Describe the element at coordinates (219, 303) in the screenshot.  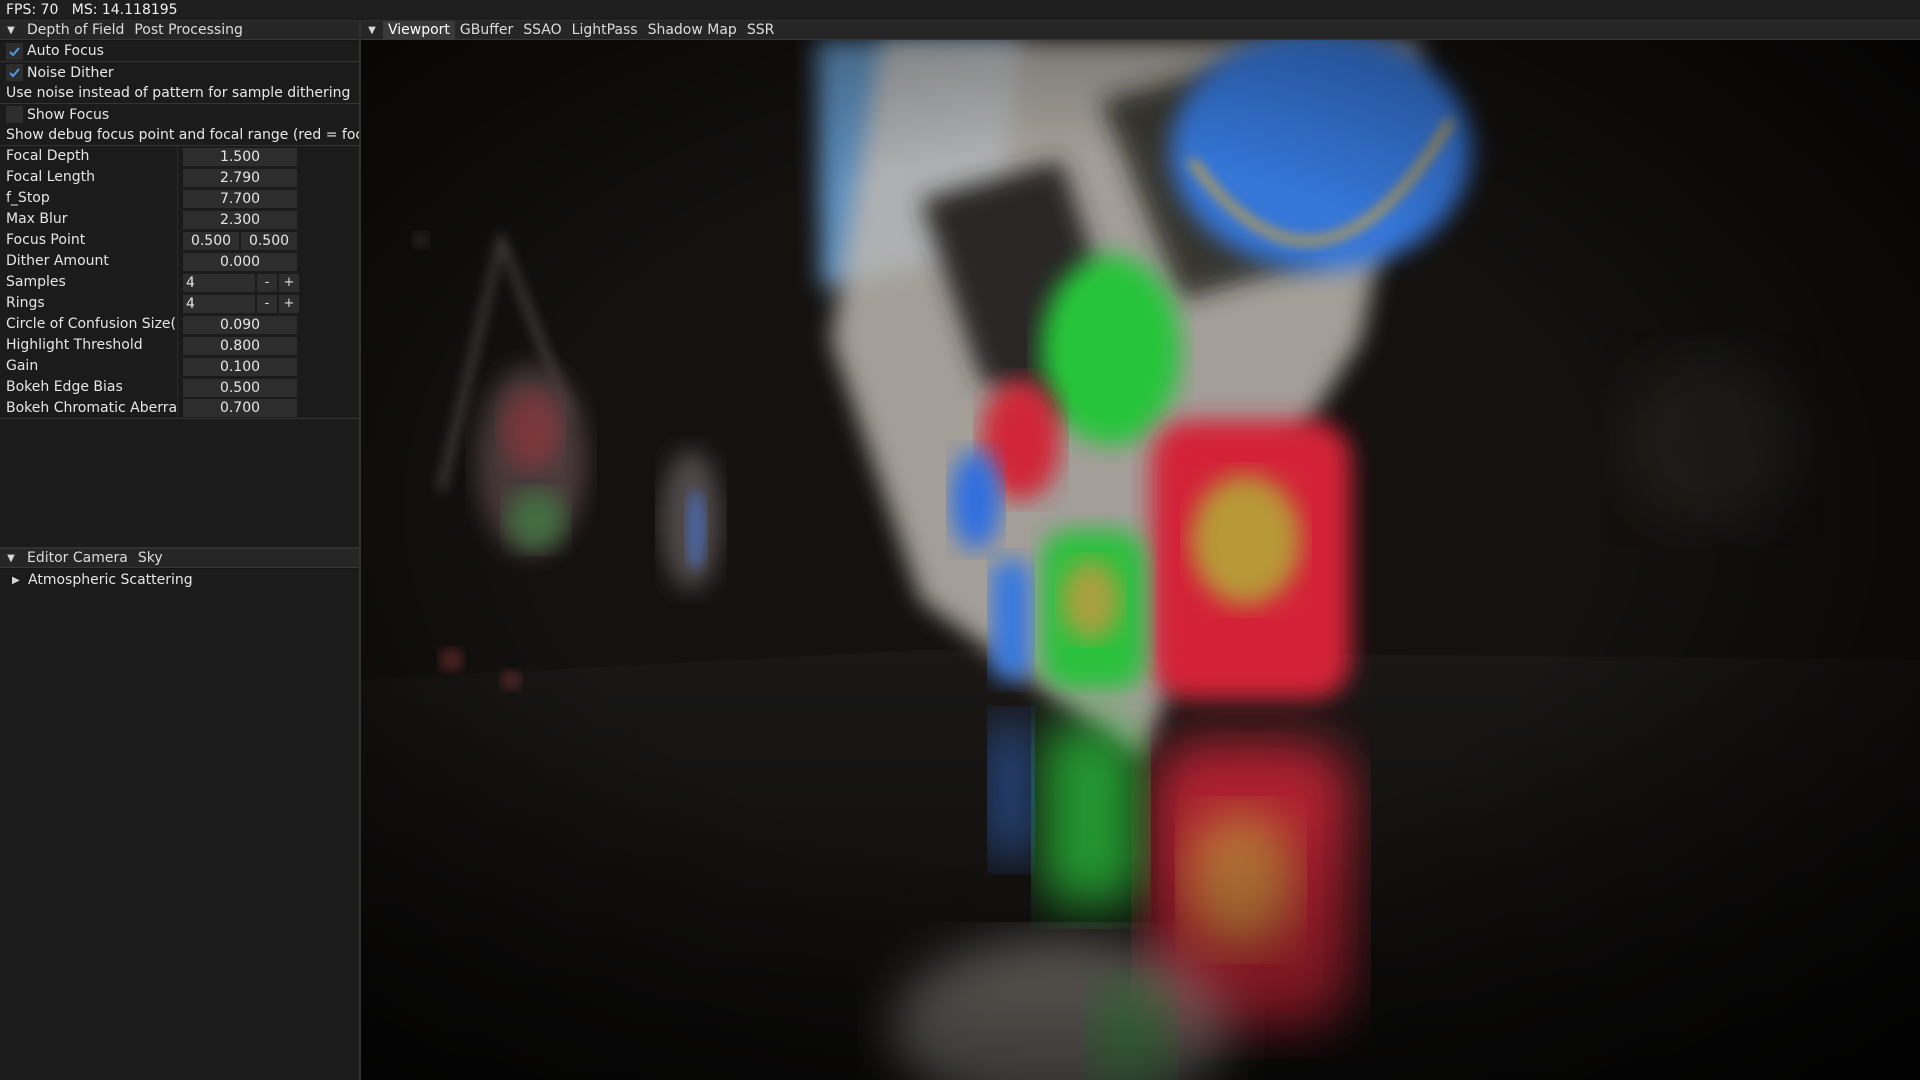
I see `rings-input: 4` at that location.